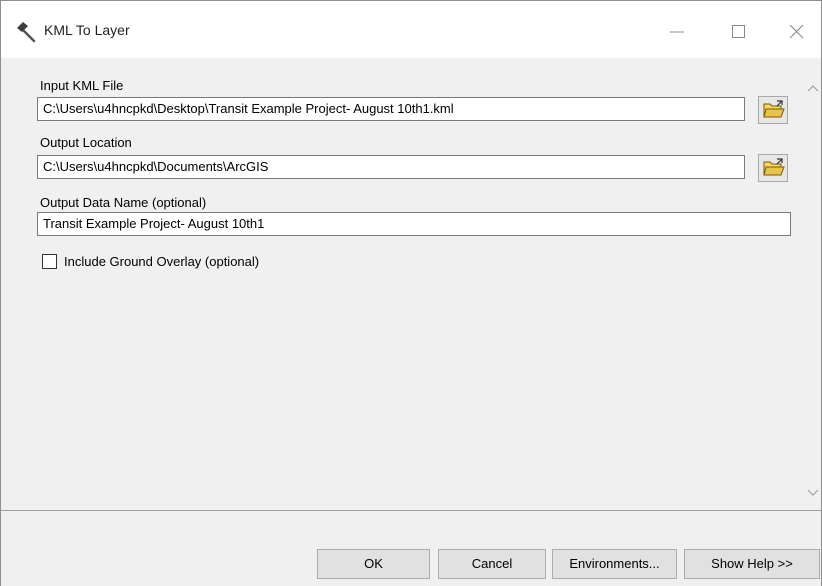 The height and width of the screenshot is (586, 822). What do you see at coordinates (411, 29) in the screenshot?
I see `title-bar: KML To Layer` at bounding box center [411, 29].